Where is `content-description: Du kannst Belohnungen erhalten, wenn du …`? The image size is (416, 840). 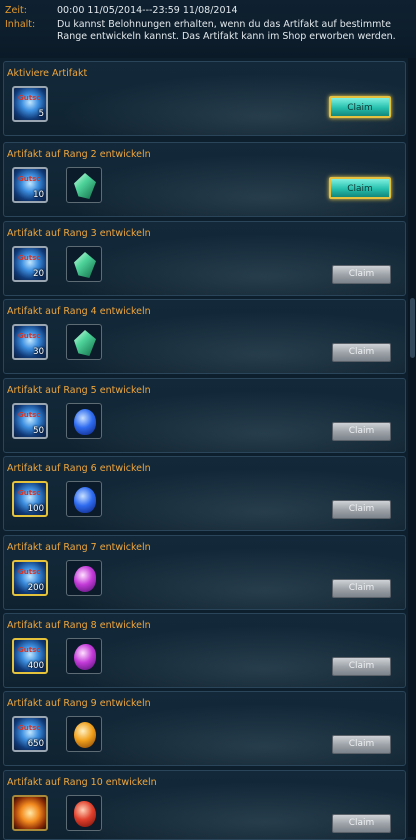 content-description: Du kannst Belohnungen erhalten, wenn du … is located at coordinates (226, 30).